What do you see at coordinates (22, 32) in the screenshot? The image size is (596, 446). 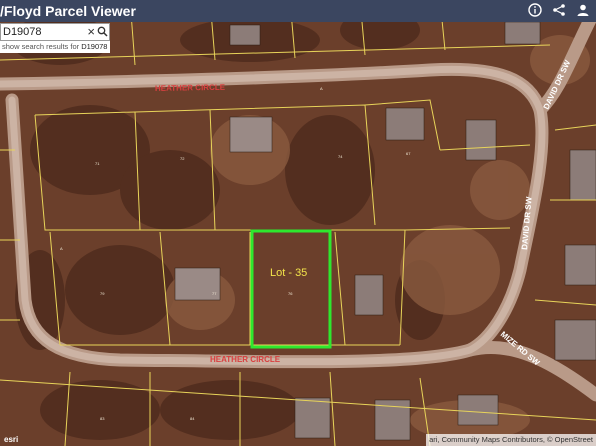 I see `search-input-value: D19078` at bounding box center [22, 32].